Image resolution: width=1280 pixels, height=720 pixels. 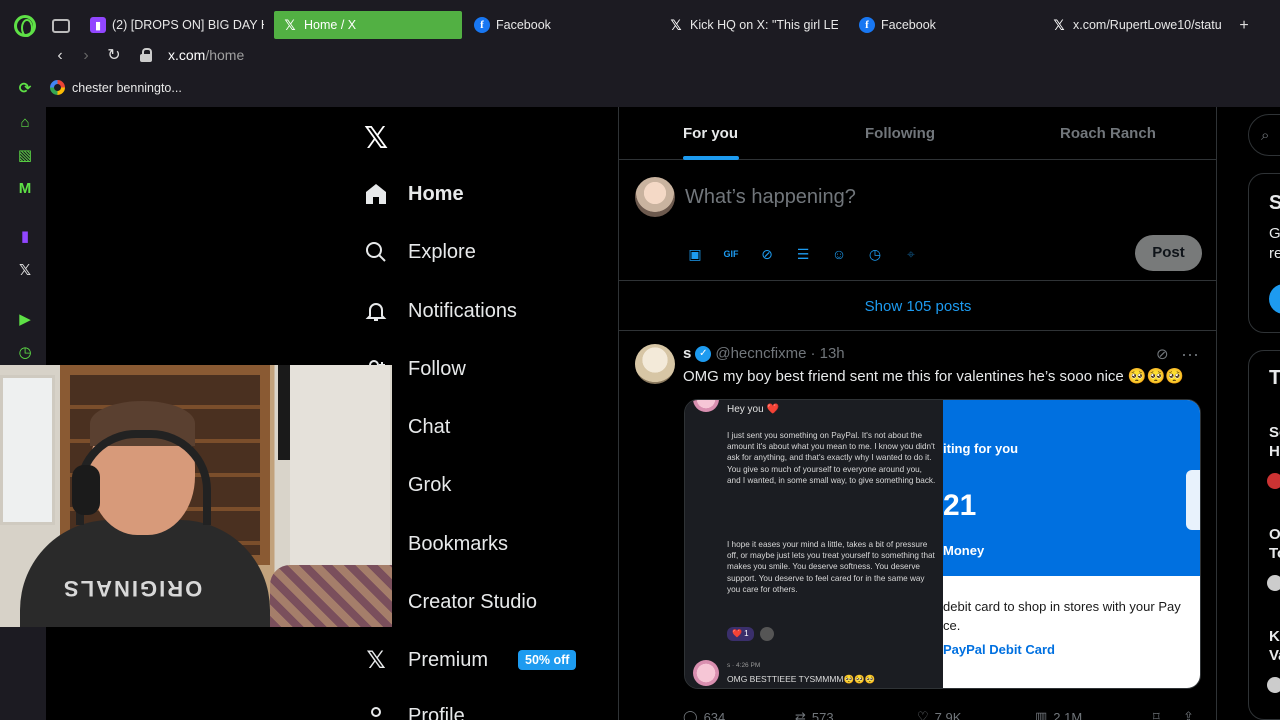 I want to click on bookmark-icon: ⌑, so click(x=1156, y=714).